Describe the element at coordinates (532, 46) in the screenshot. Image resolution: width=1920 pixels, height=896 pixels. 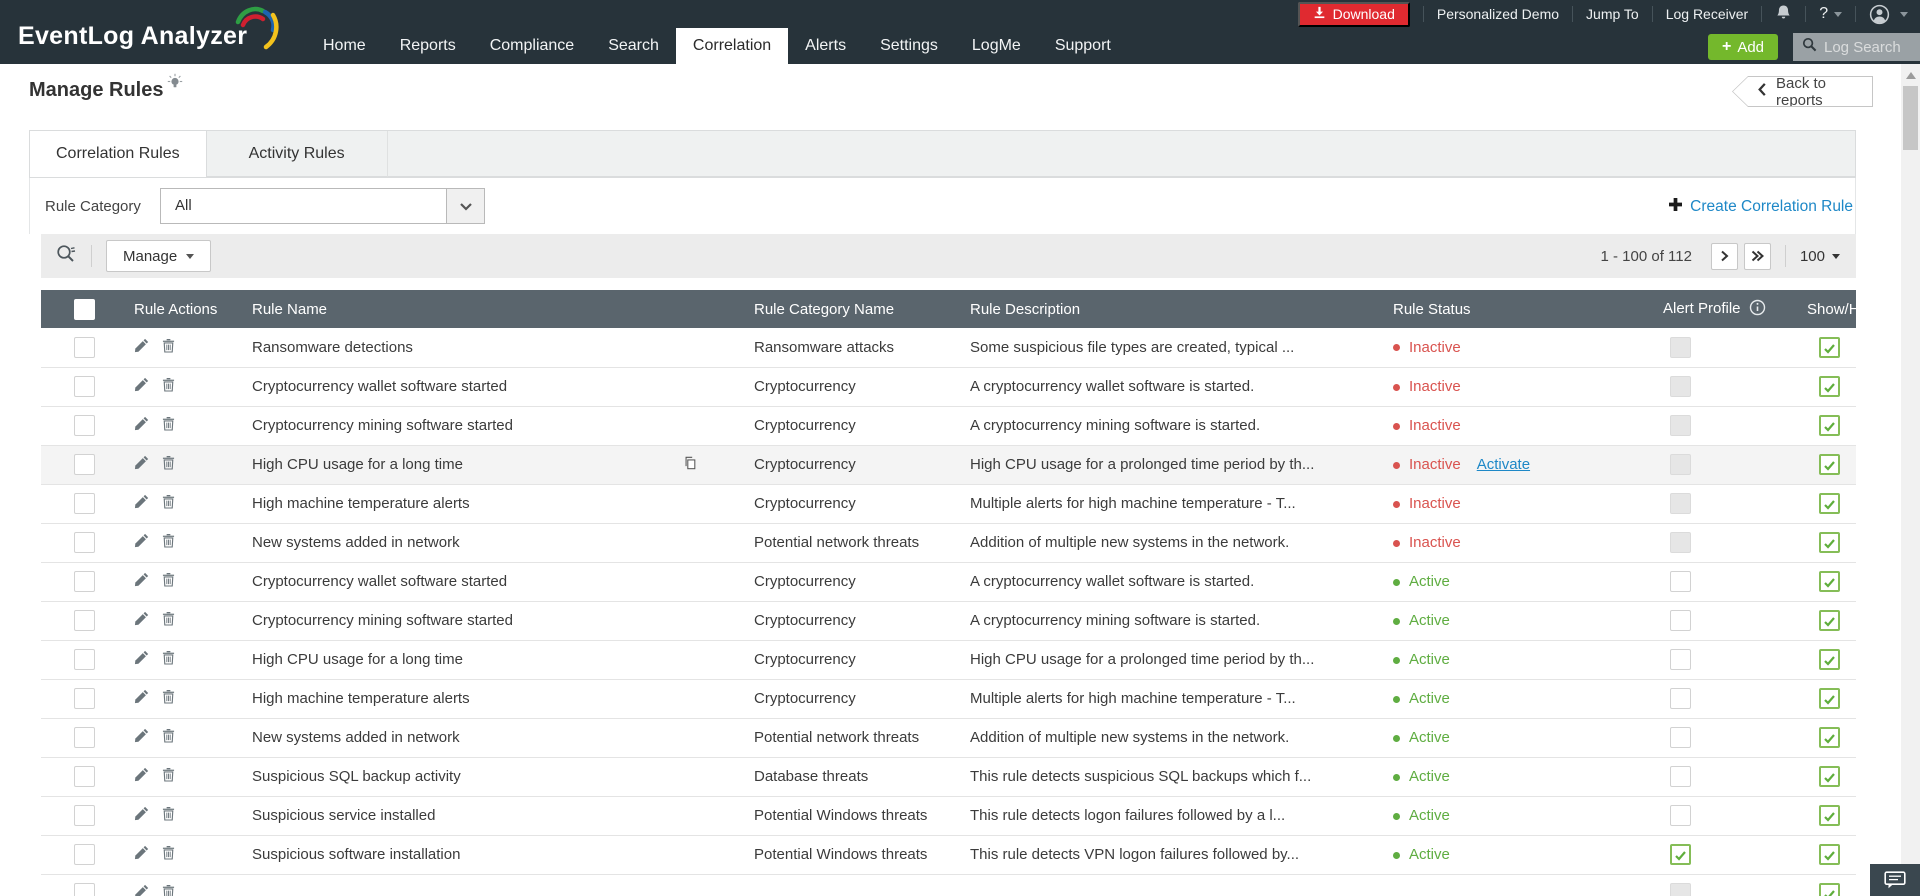
I see `nav-compliance: Compliance` at that location.